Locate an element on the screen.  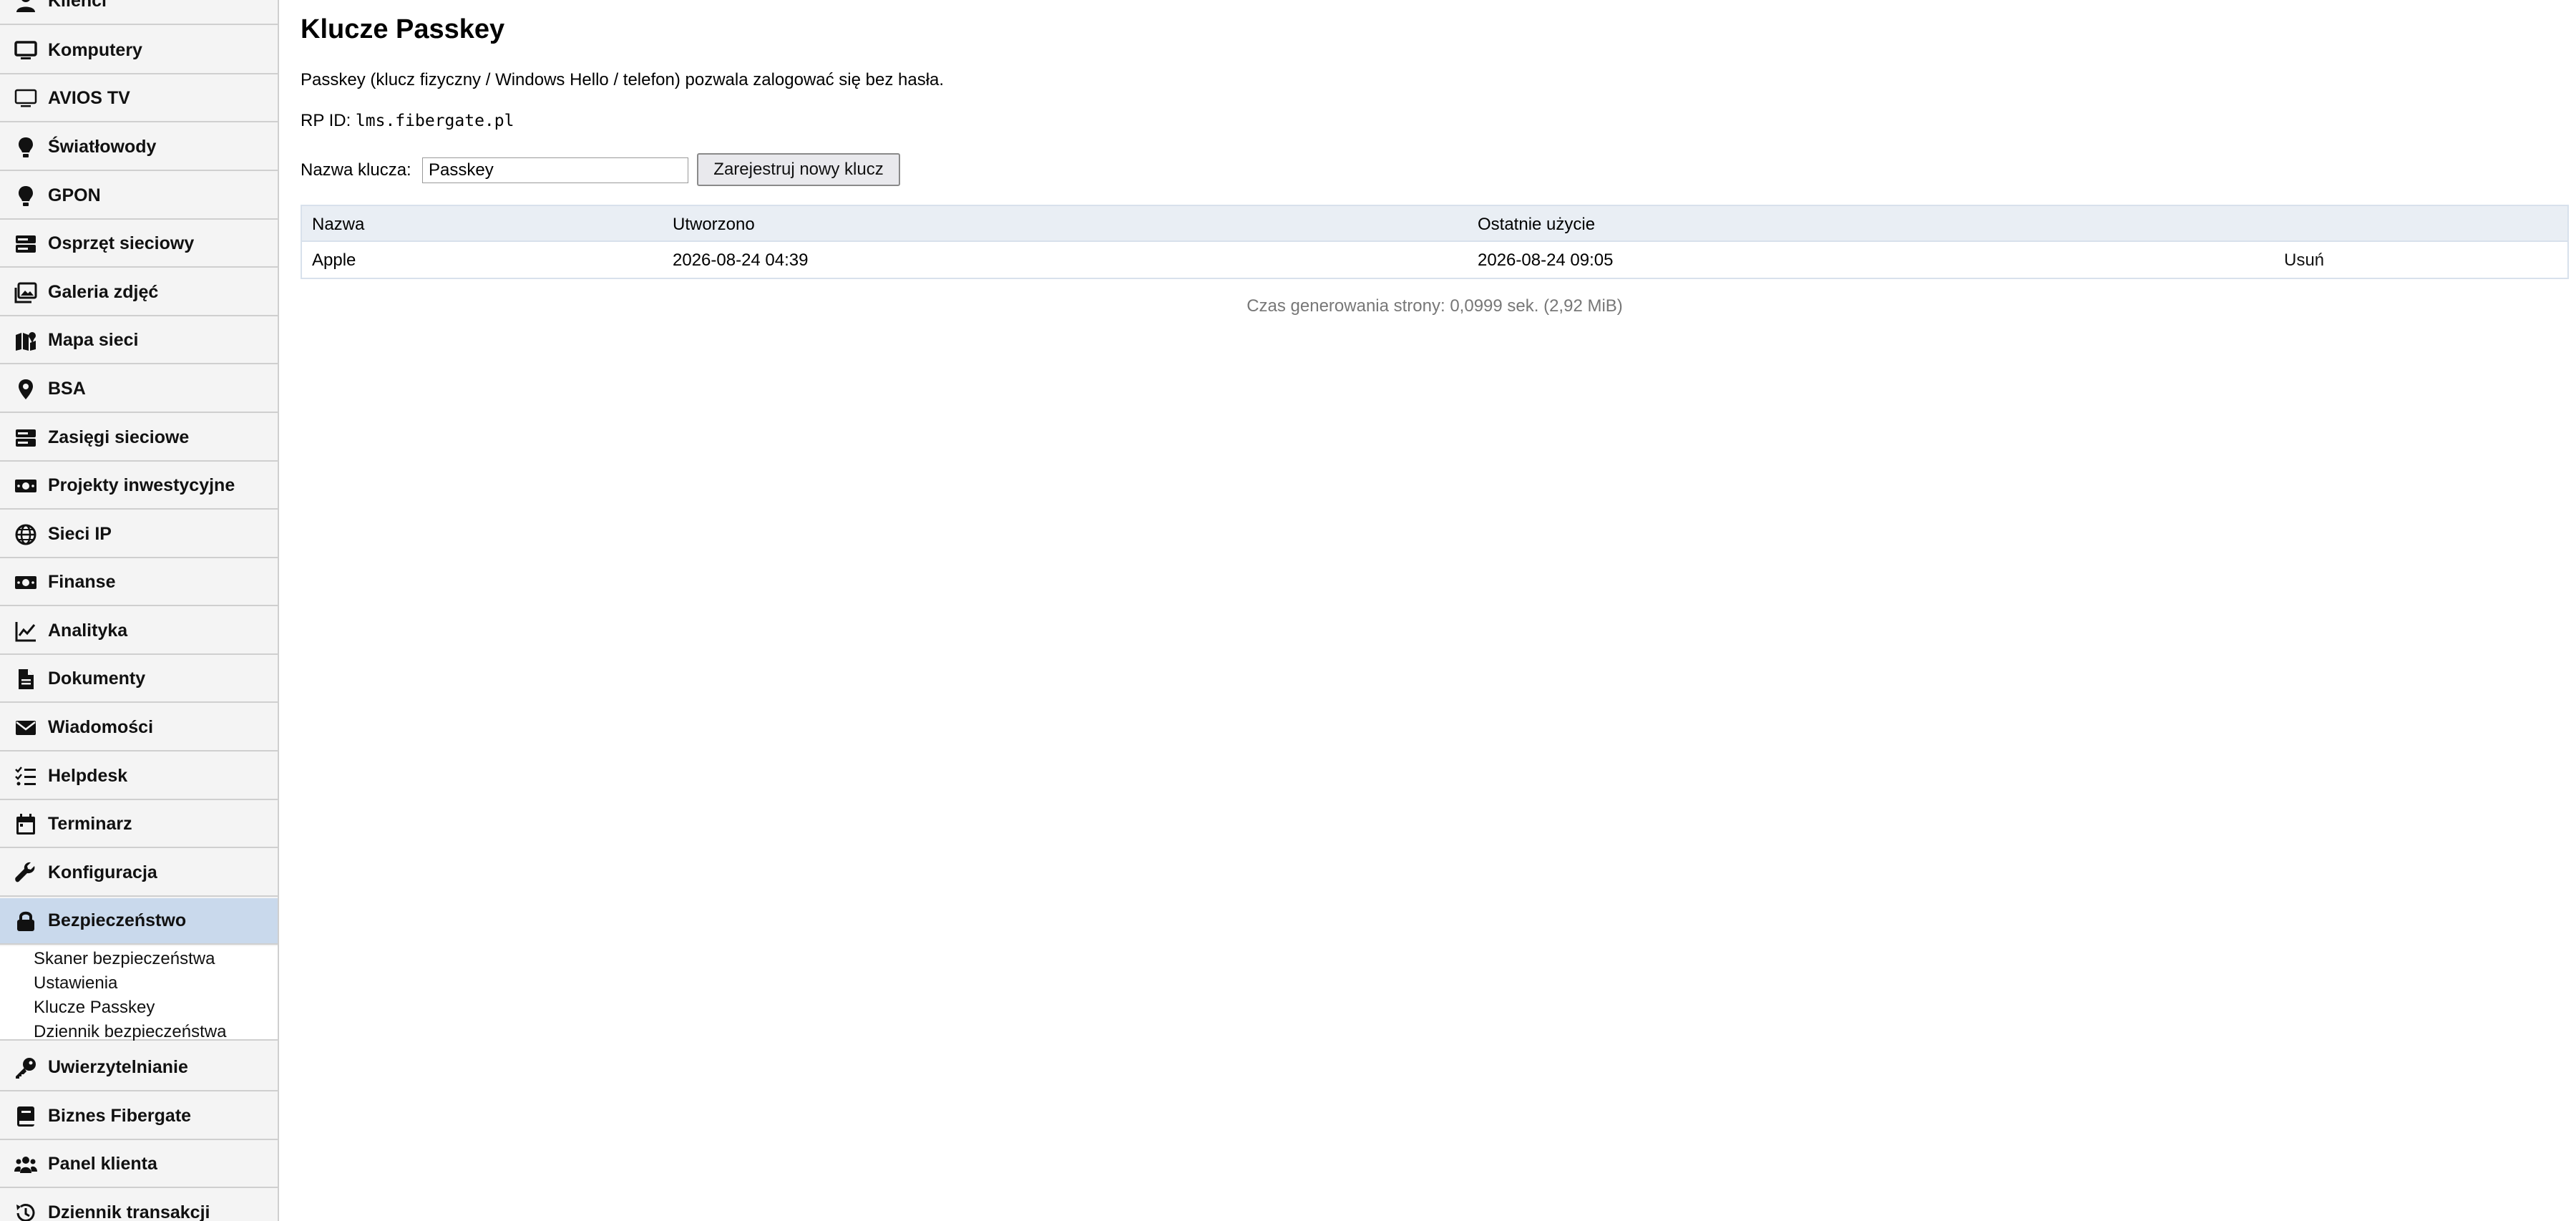
calendar-icon is located at coordinates (26, 824).